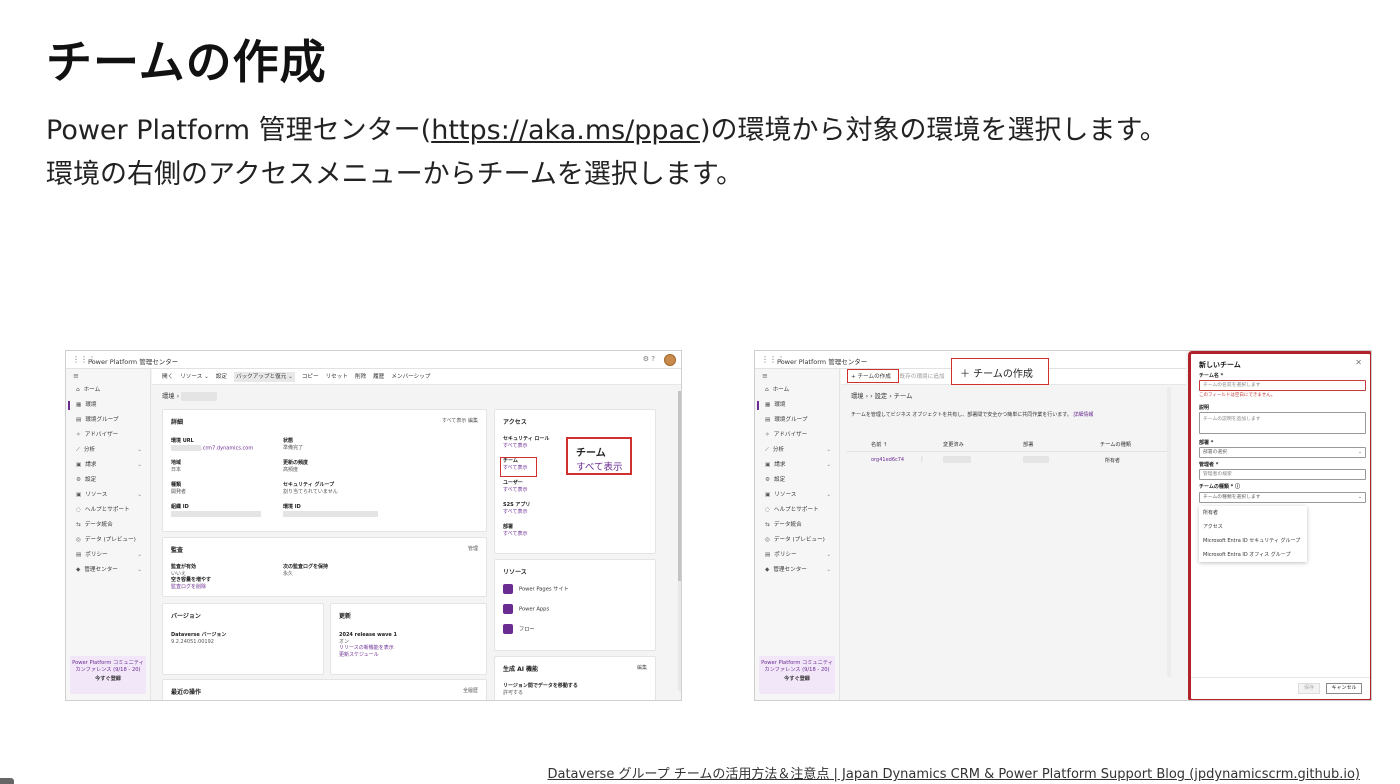  I want to click on command-button: 開く, so click(167, 377).